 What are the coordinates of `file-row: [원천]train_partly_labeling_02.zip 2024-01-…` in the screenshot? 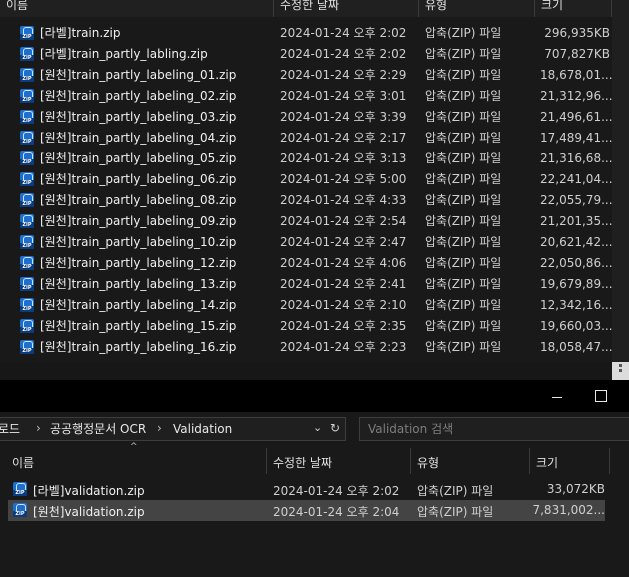 It's located at (306, 96).